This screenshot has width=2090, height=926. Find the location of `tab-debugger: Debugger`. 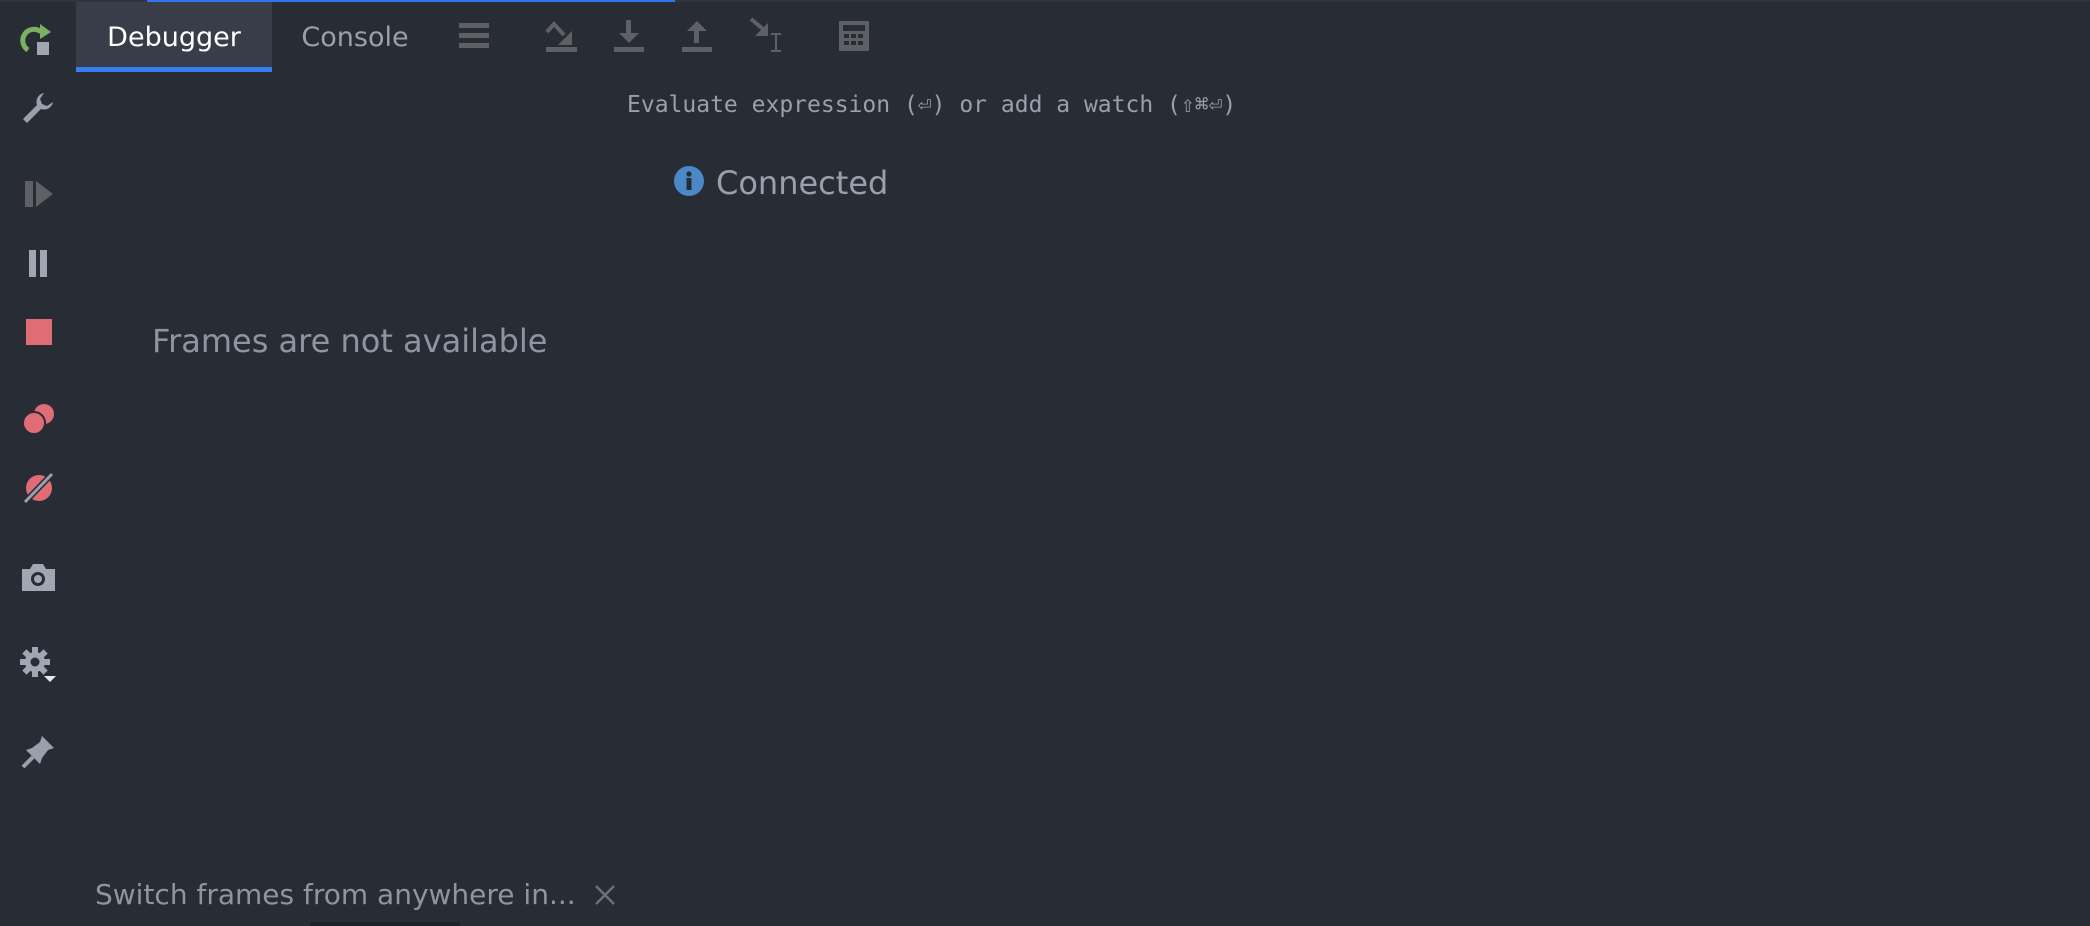

tab-debugger: Debugger is located at coordinates (174, 37).